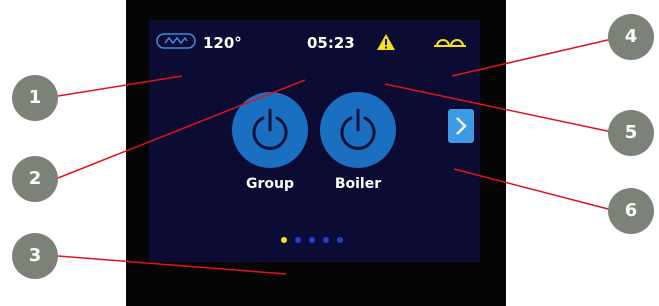  Describe the element at coordinates (35, 256) in the screenshot. I see `callout-3: 3` at that location.